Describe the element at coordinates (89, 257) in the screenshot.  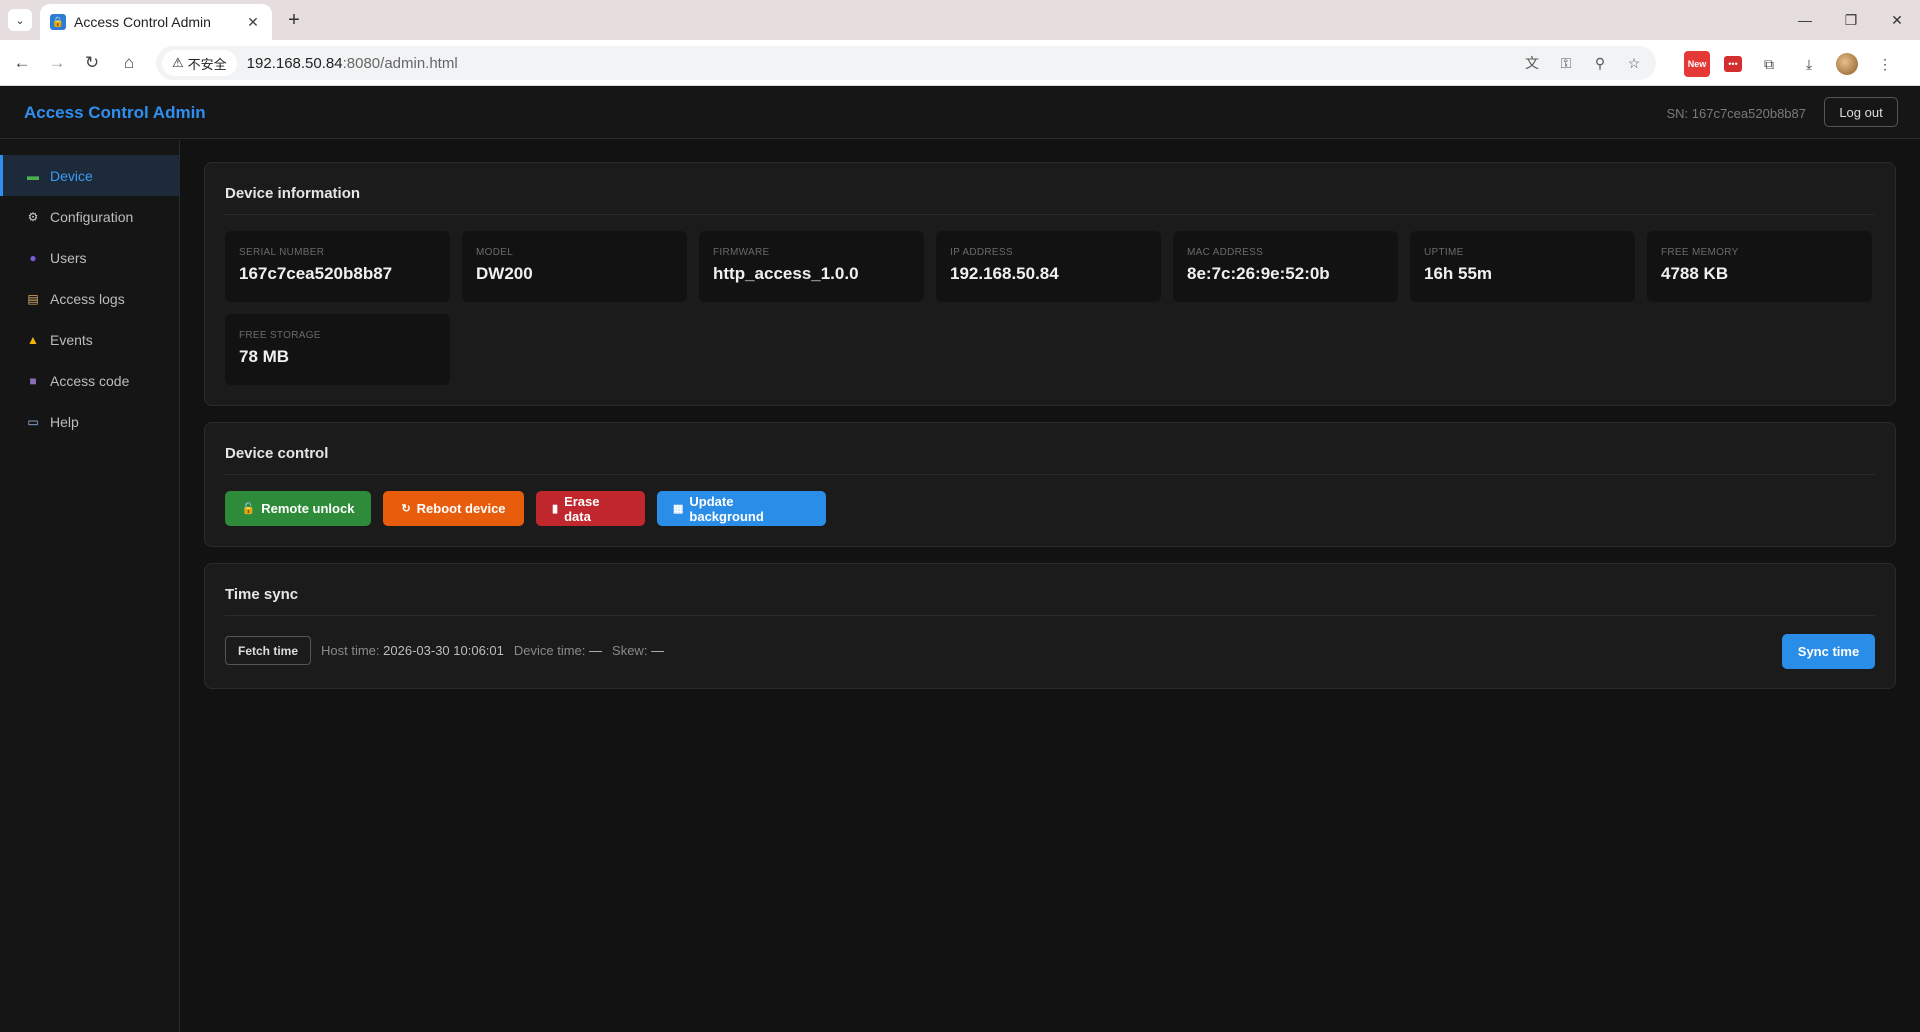
I see `sidebar-item-users: ● Users` at that location.